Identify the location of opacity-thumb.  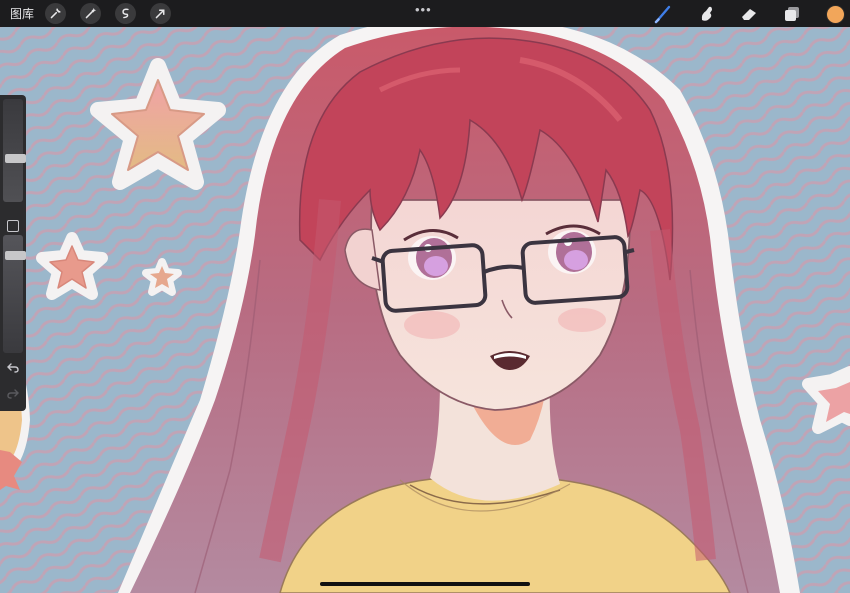
(15, 255).